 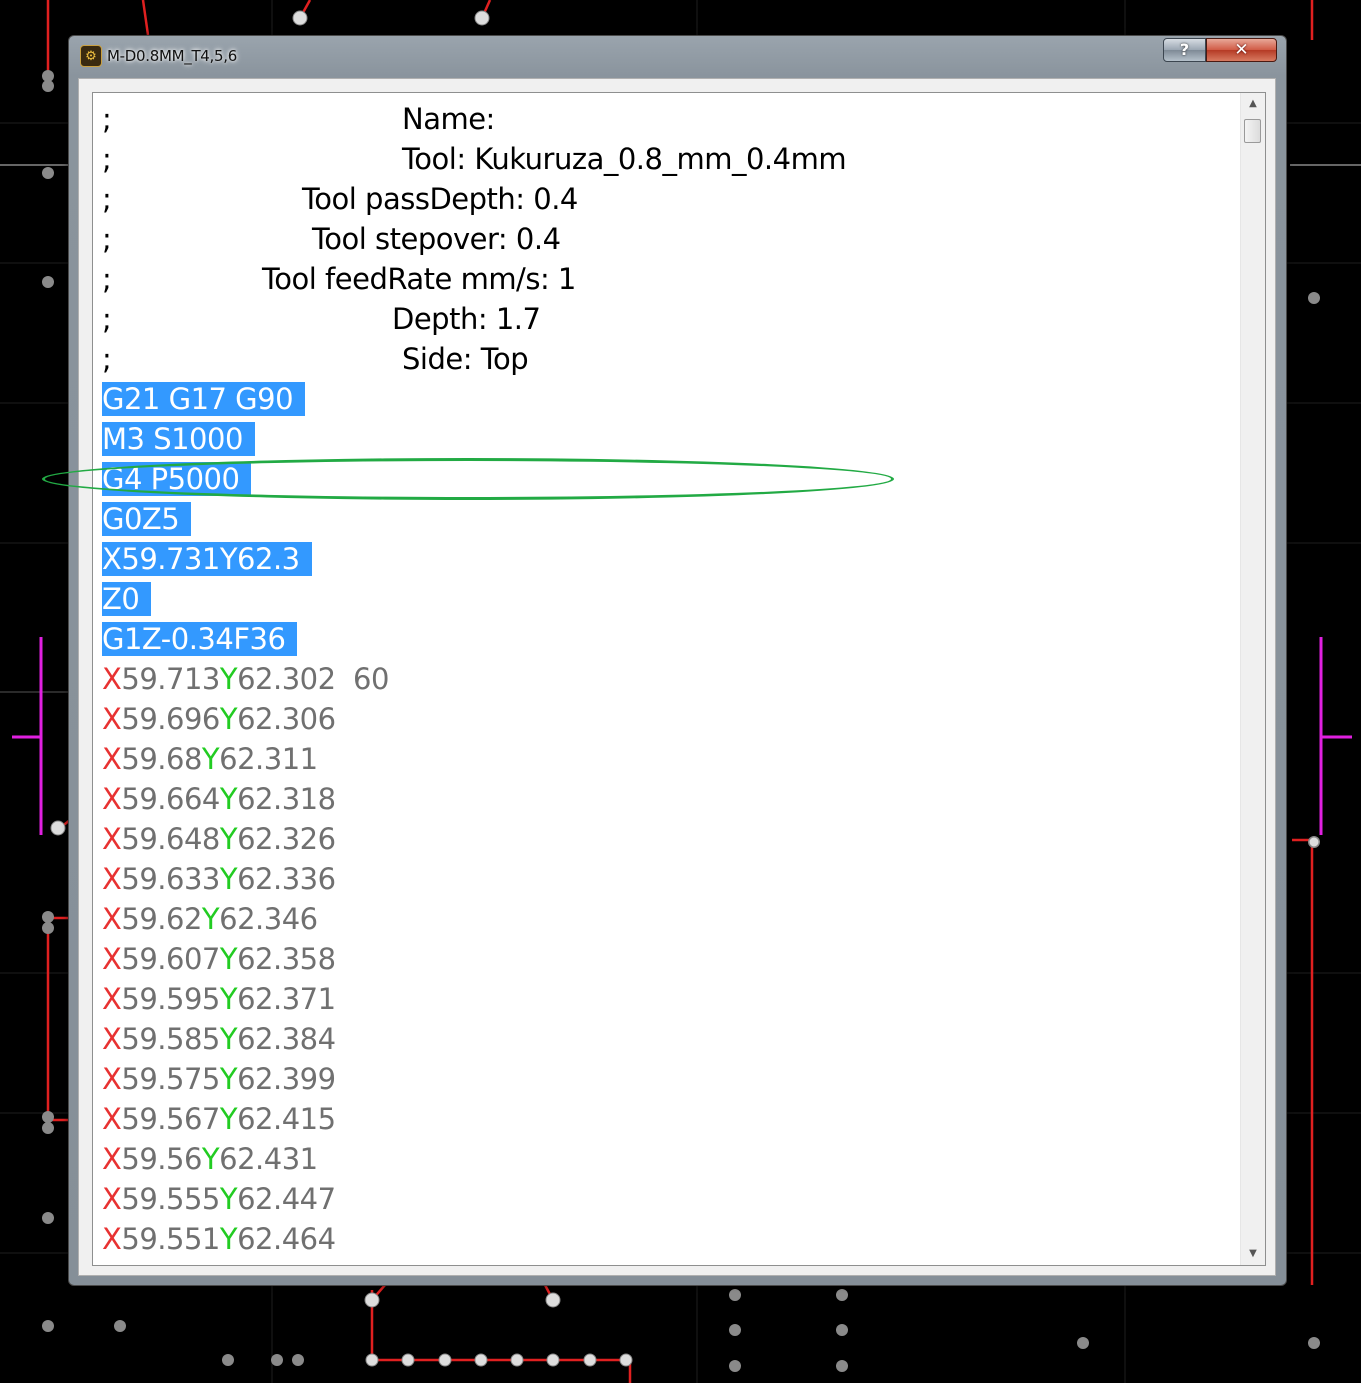 What do you see at coordinates (161, 919) in the screenshot?
I see `x-value: 59.62` at bounding box center [161, 919].